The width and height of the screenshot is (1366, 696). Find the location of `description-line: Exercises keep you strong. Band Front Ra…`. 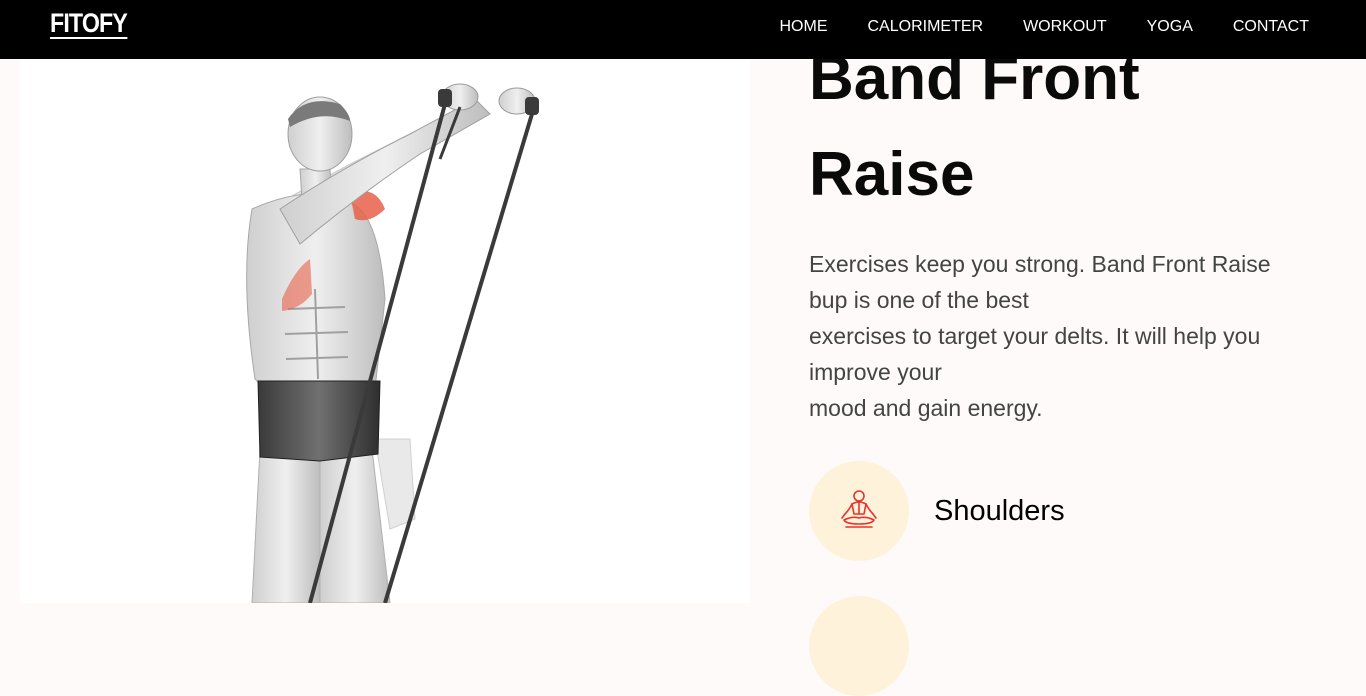

description-line: Exercises keep you strong. Band Front Ra… is located at coordinates (1040, 264).